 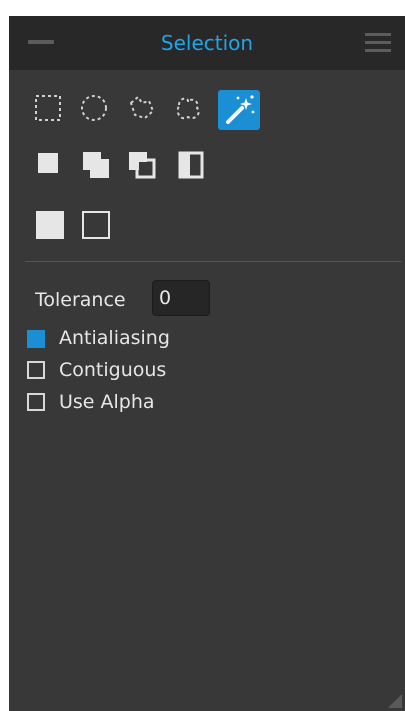 I want to click on freehand-select-icon, so click(x=188, y=108).